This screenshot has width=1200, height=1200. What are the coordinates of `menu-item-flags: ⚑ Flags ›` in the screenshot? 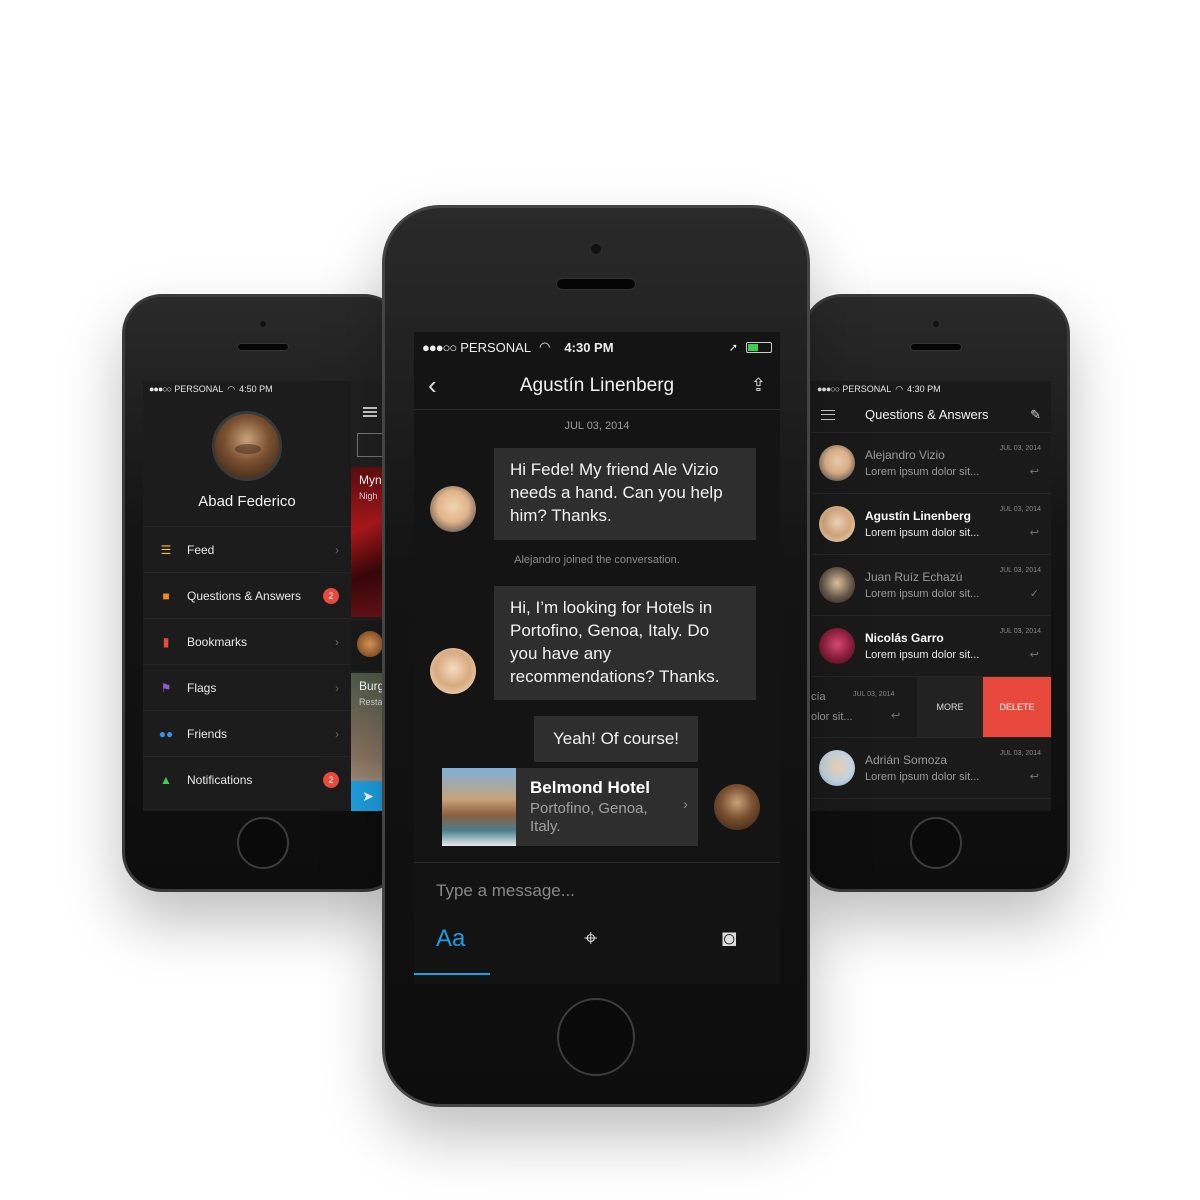 It's located at (247, 687).